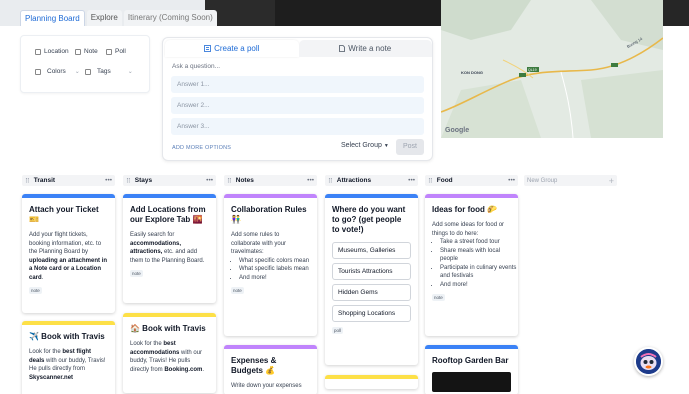  I want to click on assistant-avatar-button, so click(648, 361).